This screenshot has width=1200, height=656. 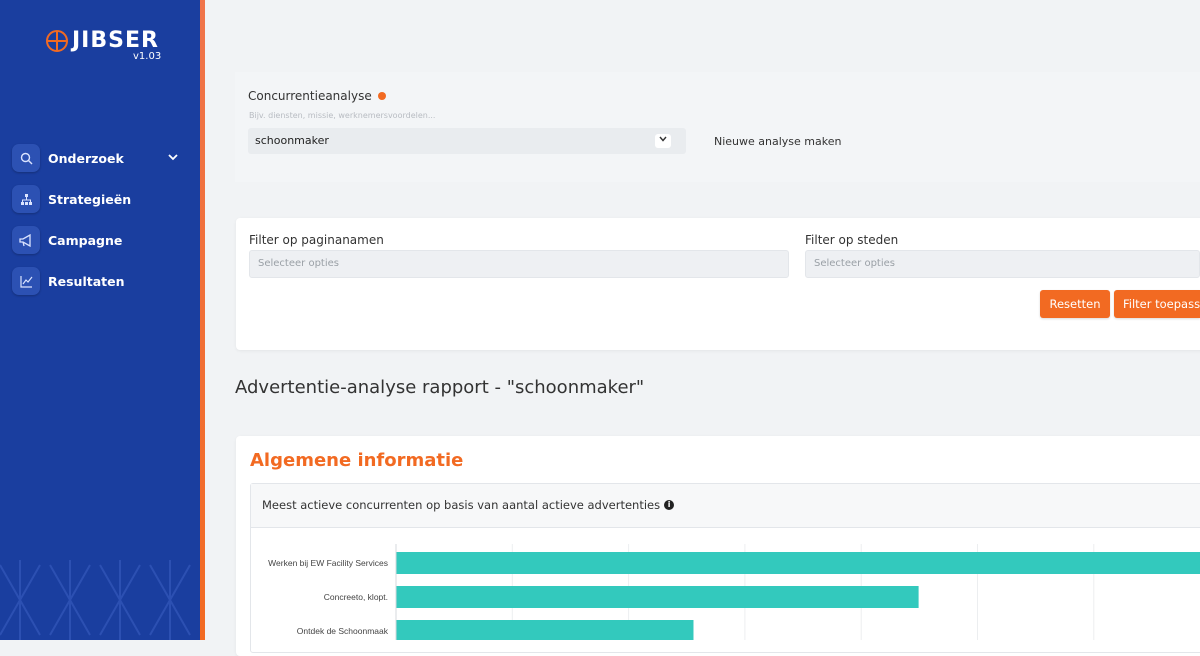 What do you see at coordinates (1157, 304) in the screenshot?
I see `apply-filter-button: Filter toepass` at bounding box center [1157, 304].